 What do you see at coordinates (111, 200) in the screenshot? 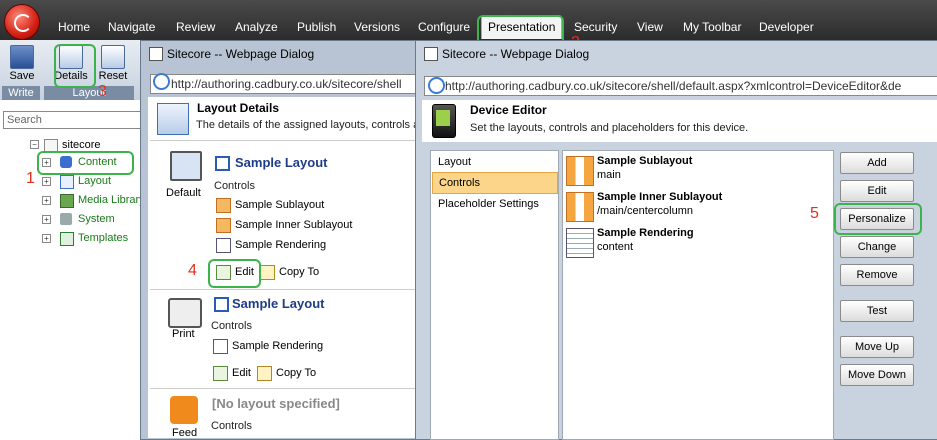
I see `tree-label: Media Library` at bounding box center [111, 200].